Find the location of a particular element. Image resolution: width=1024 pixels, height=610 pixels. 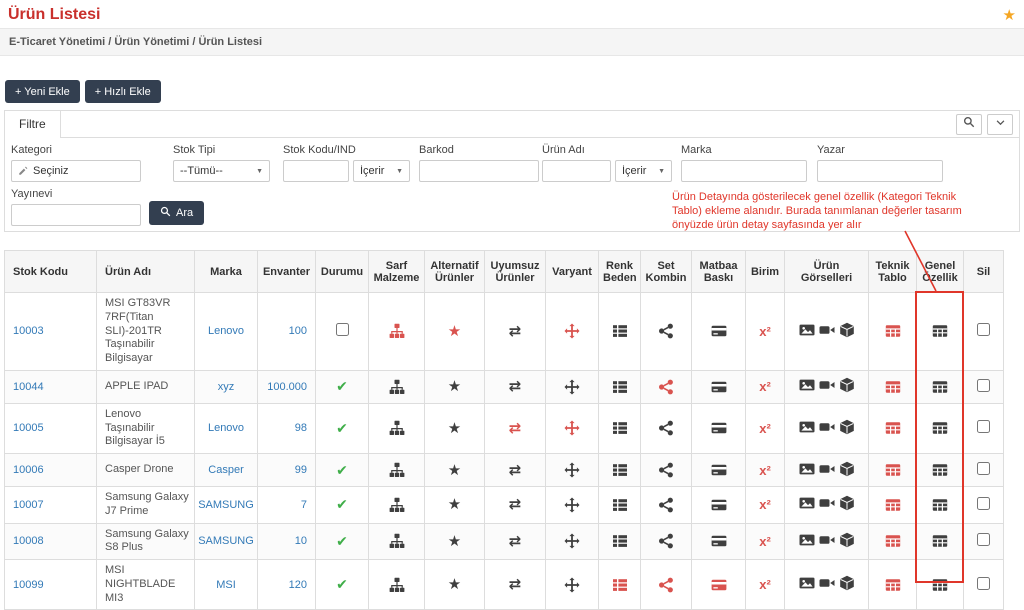

envanter-link: 7 is located at coordinates (304, 505).